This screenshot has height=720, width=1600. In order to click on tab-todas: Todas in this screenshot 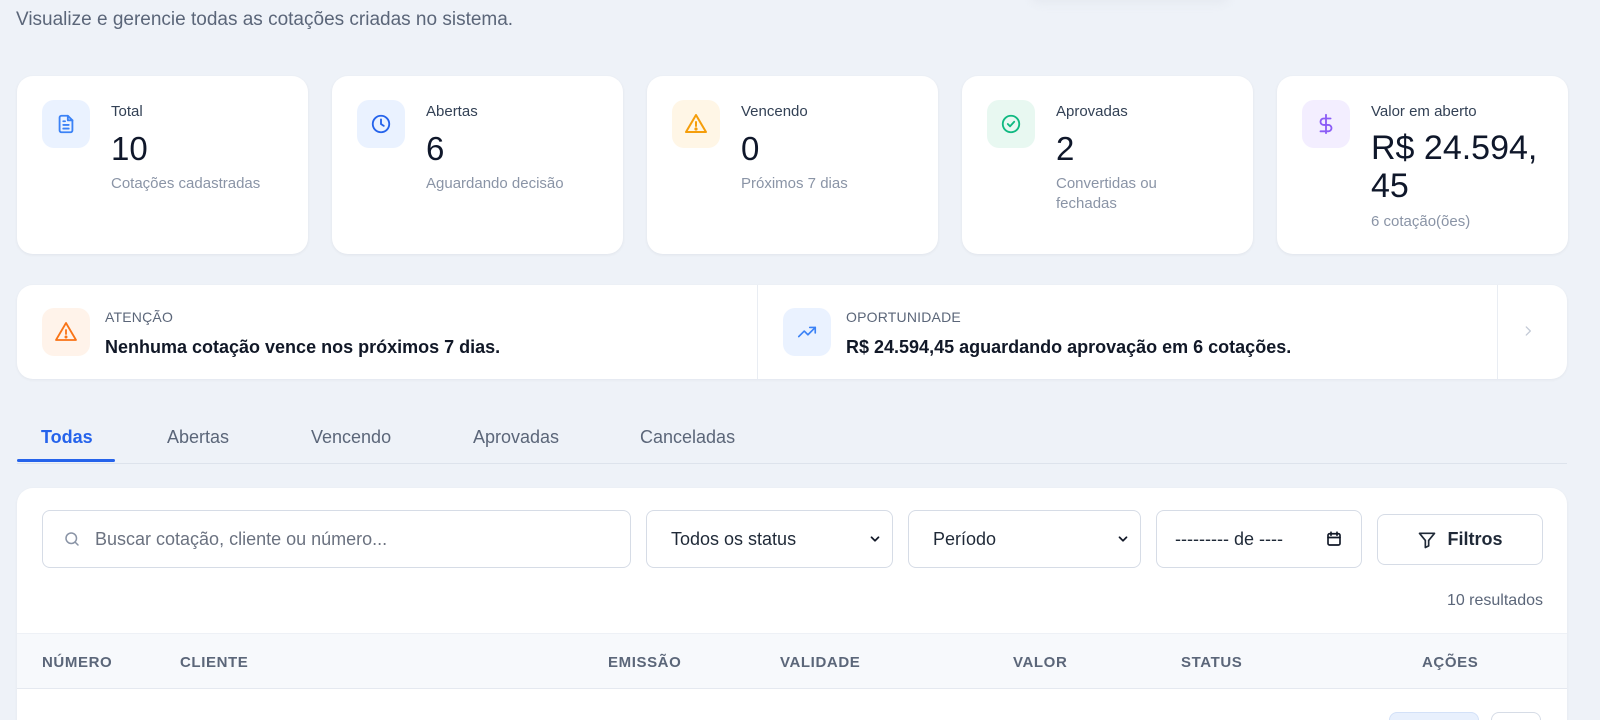, I will do `click(67, 437)`.